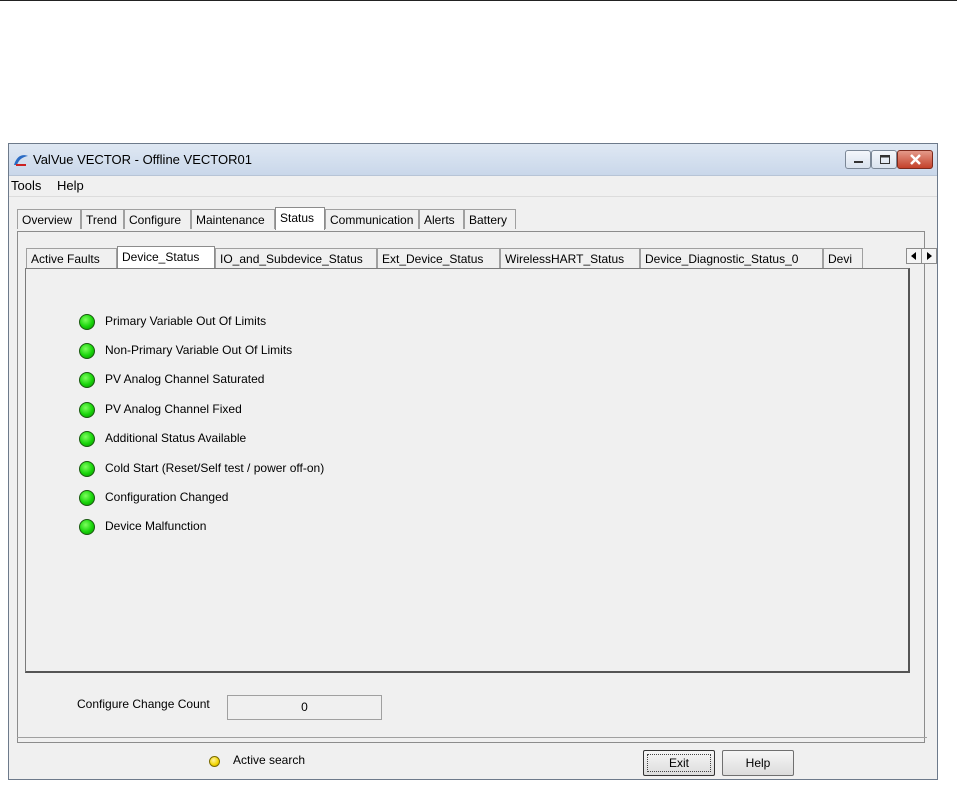 This screenshot has height=786, width=957. What do you see at coordinates (102, 219) in the screenshot?
I see `tab-trend: Trend` at bounding box center [102, 219].